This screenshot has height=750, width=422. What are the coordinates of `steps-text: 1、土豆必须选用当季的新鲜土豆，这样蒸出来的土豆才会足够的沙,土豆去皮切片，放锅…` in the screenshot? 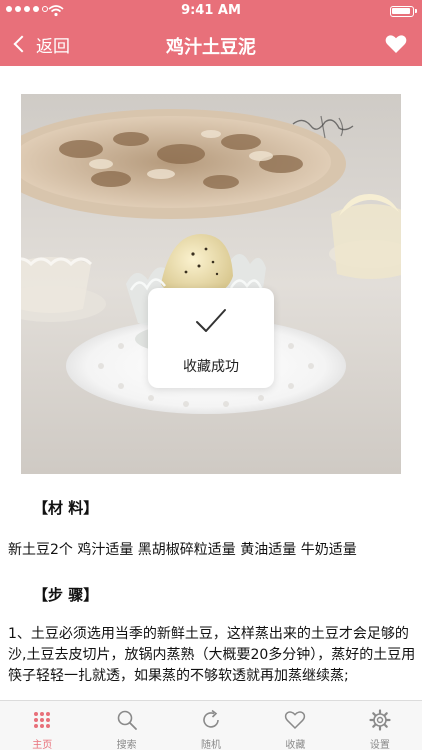 It's located at (212, 655).